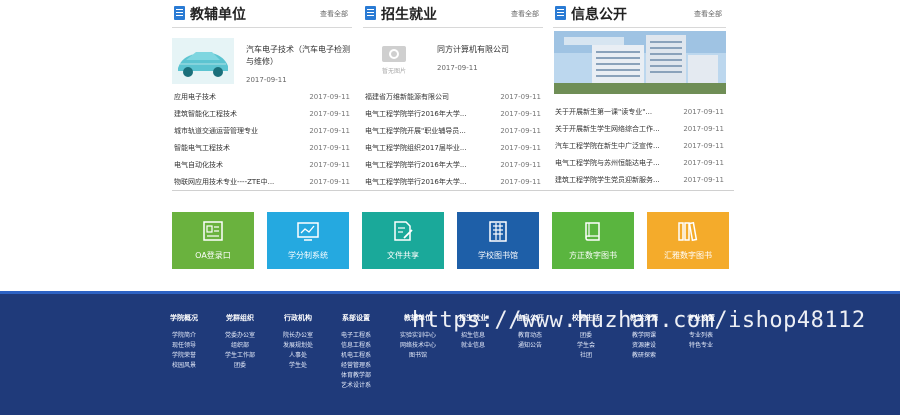  I want to click on section-divider, so click(453, 190).